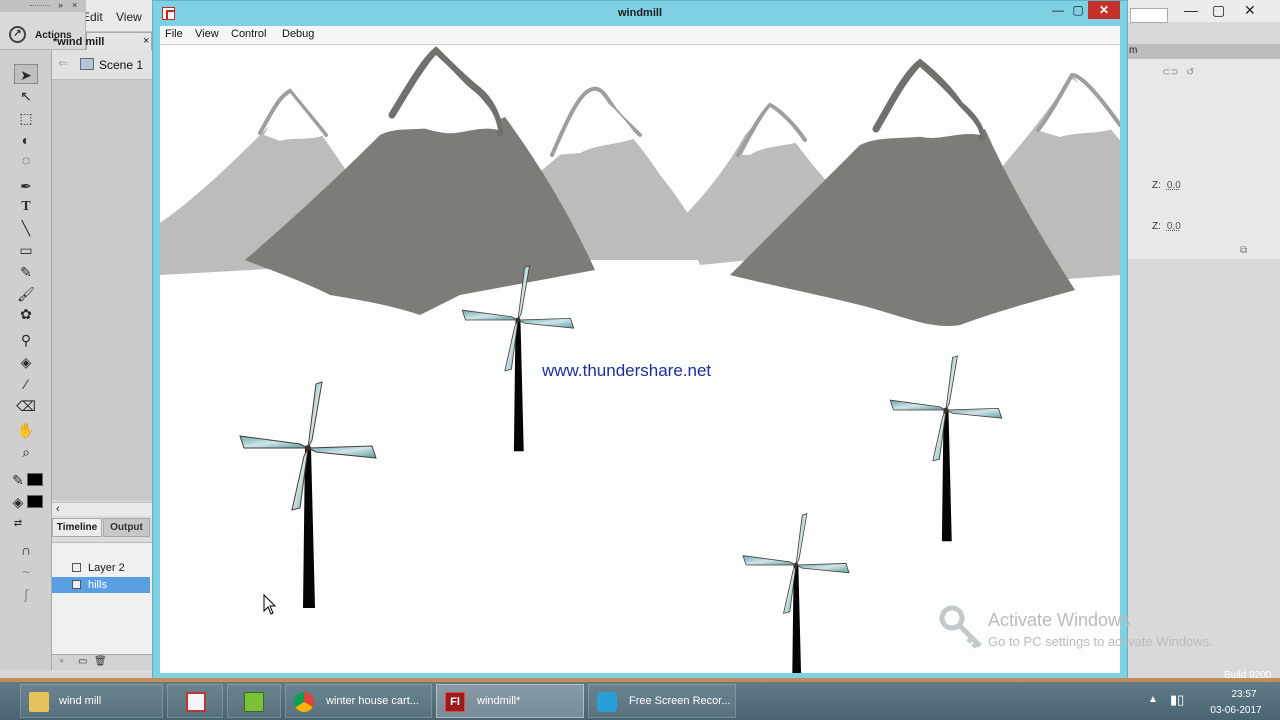 The height and width of the screenshot is (720, 1280). Describe the element at coordinates (1104, 10) in the screenshot. I see `close-button: ✕` at that location.